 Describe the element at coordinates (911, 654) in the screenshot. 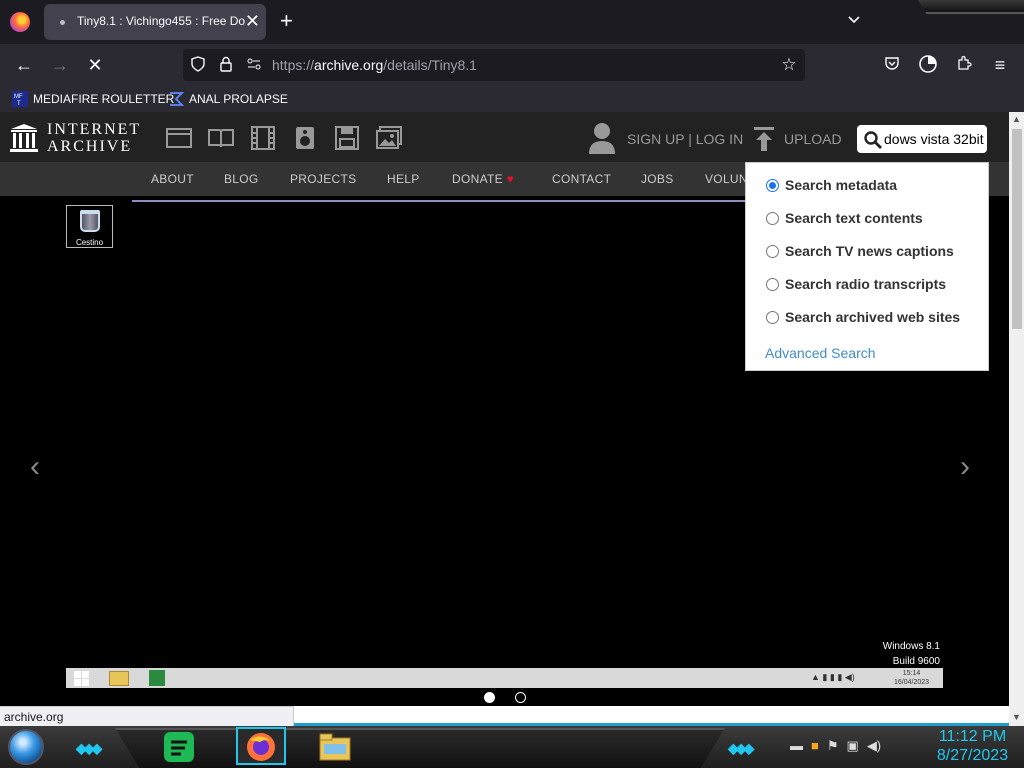

I see `windows-watermark: Windows 8.1 Build 9600` at that location.